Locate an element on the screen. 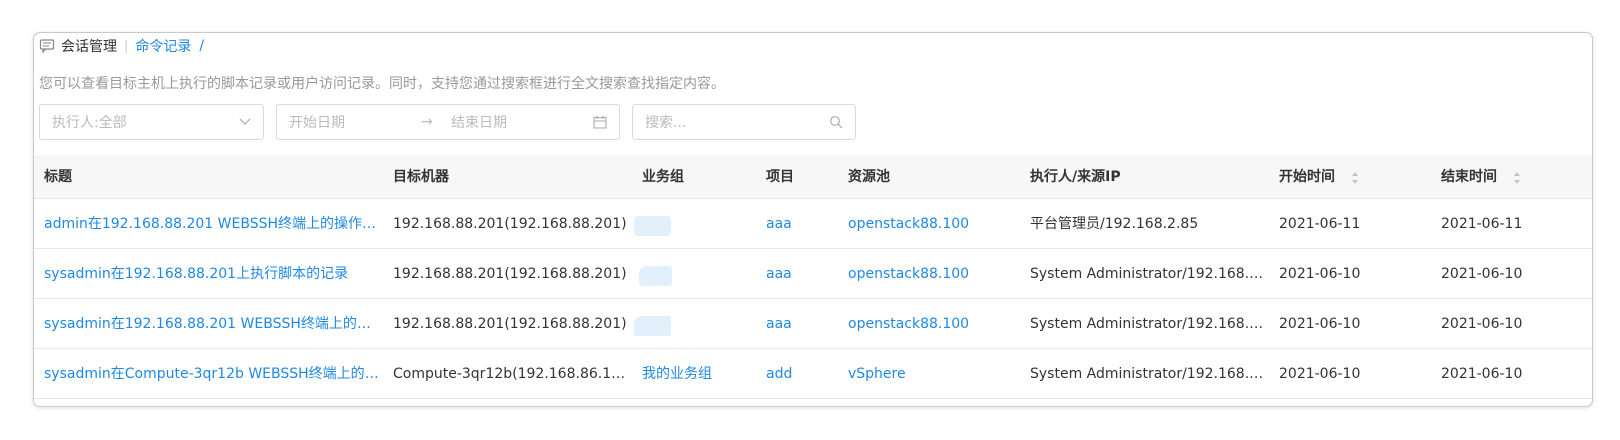 The image size is (1620, 440). start-date-input: 开始日期 is located at coordinates (355, 122).